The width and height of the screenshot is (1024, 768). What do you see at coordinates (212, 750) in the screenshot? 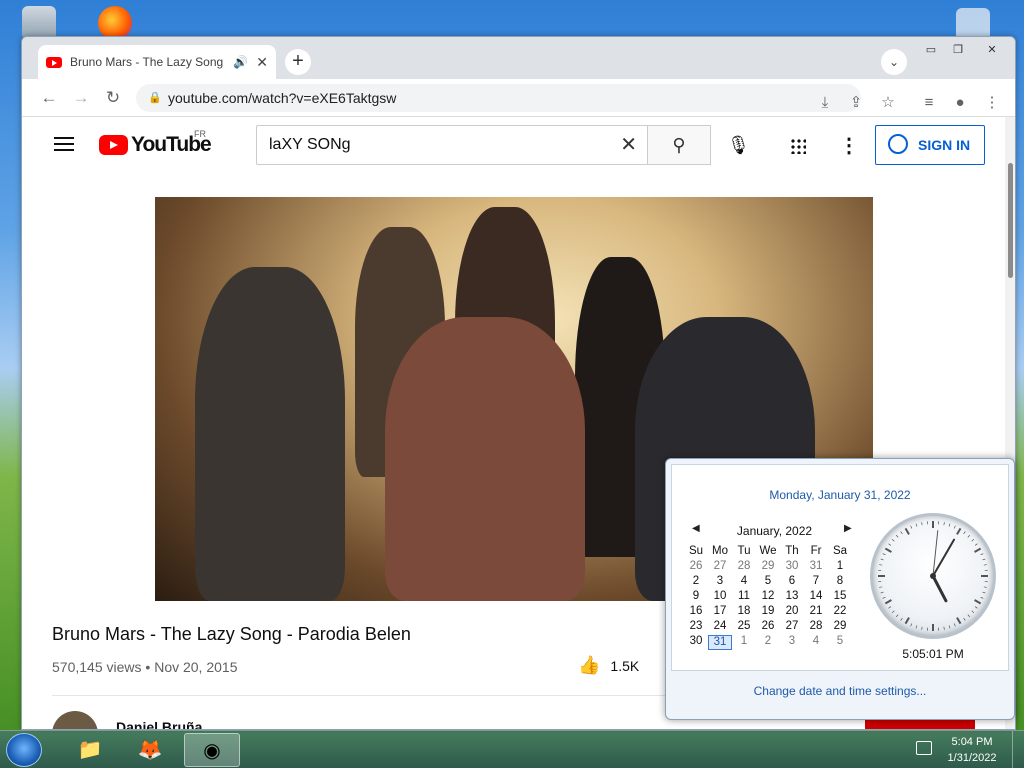
I see `chrome-icon: ◉` at bounding box center [212, 750].